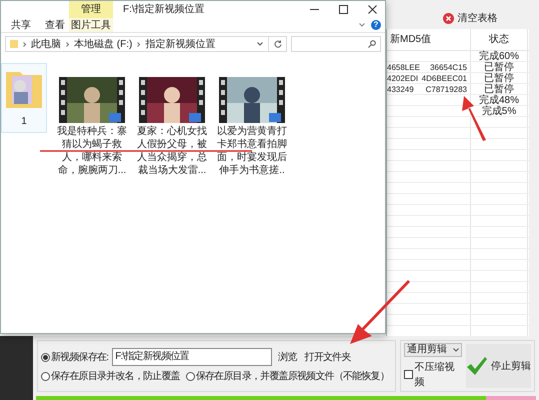  What do you see at coordinates (380, 312) in the screenshot?
I see `arrow` at bounding box center [380, 312].